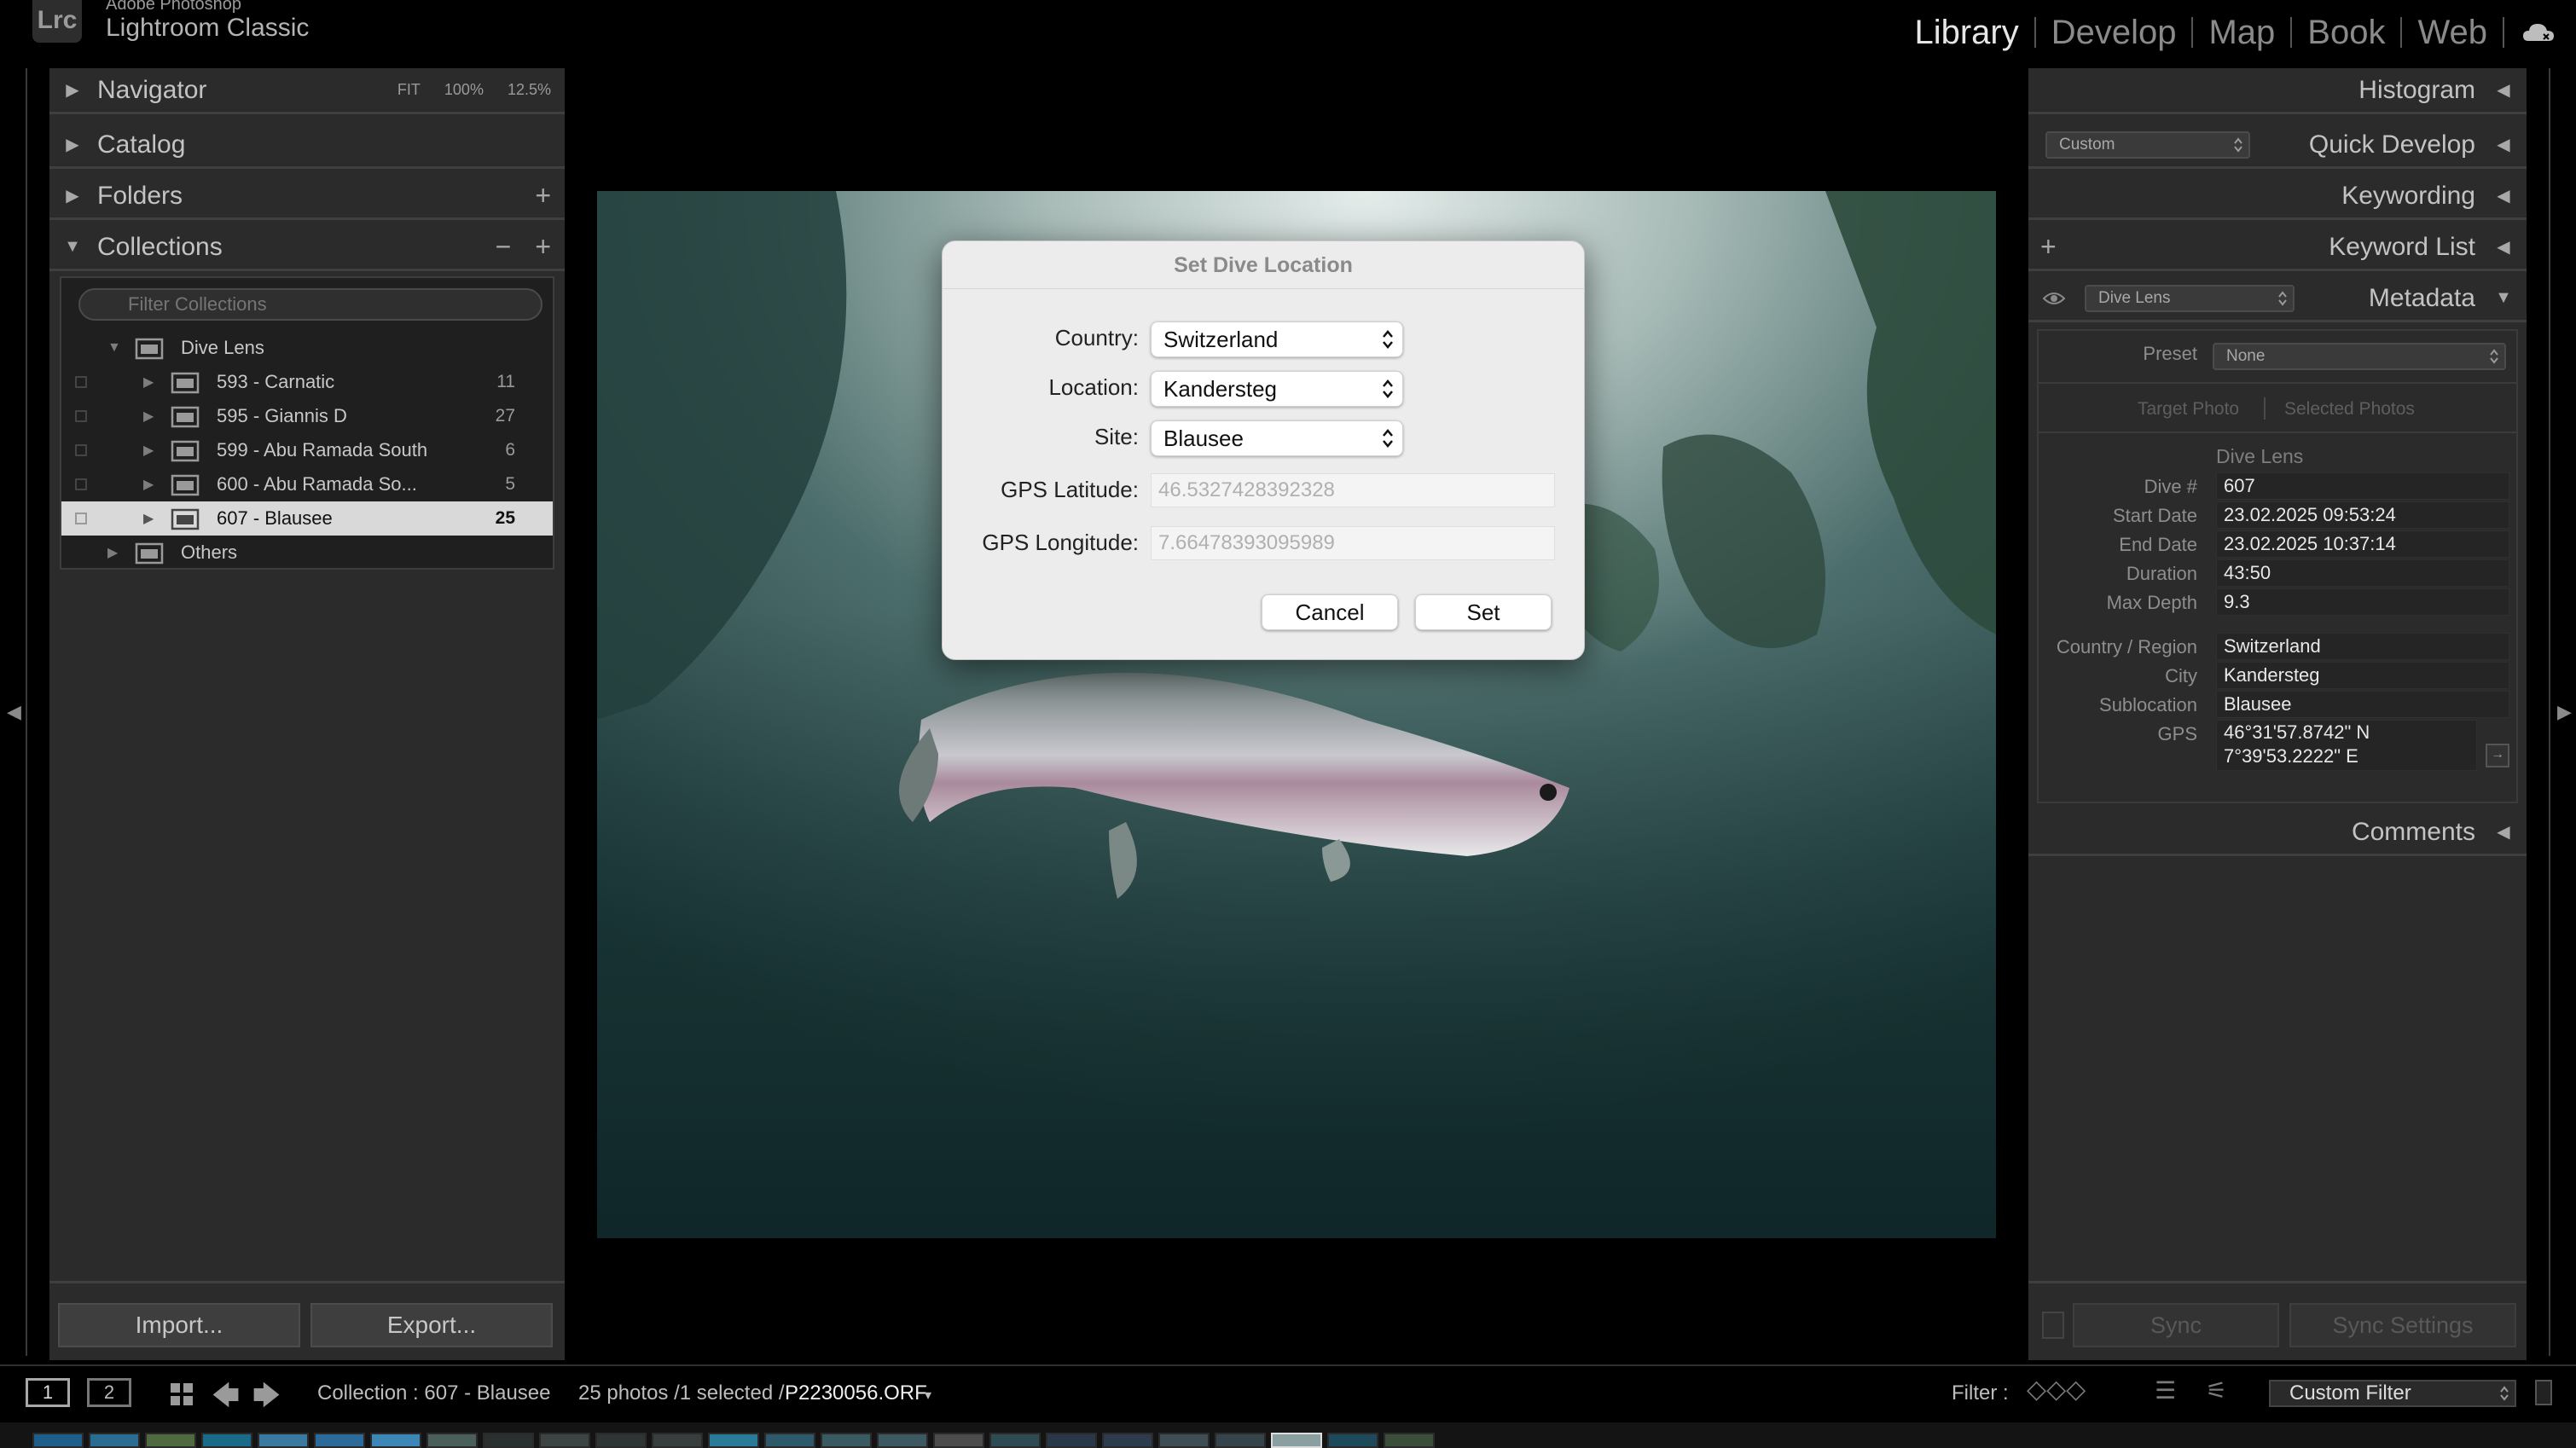 The width and height of the screenshot is (2576, 1448). Describe the element at coordinates (2362, 573) in the screenshot. I see `field-value: 43:50` at that location.